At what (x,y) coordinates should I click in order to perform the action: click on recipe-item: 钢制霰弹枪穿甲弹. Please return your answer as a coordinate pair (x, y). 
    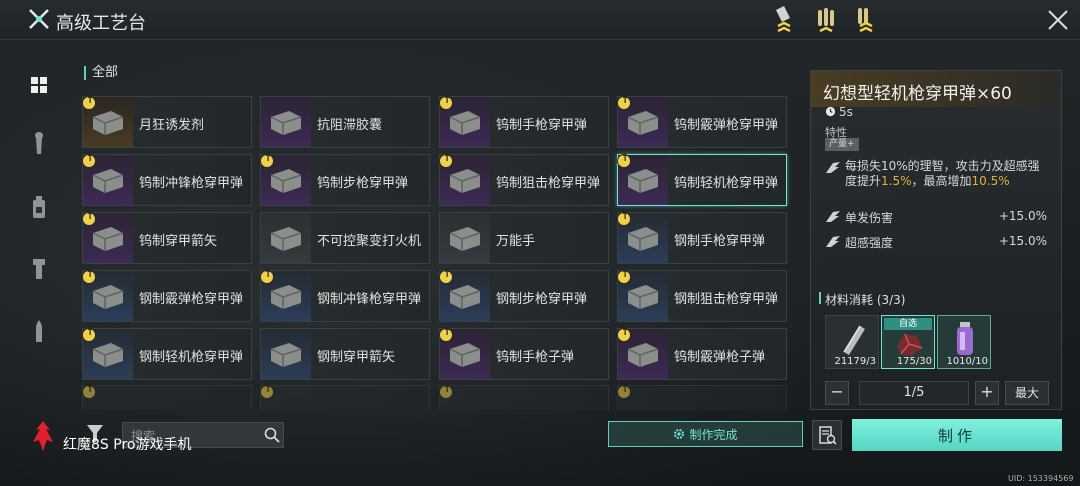
    Looking at the image, I should click on (167, 295).